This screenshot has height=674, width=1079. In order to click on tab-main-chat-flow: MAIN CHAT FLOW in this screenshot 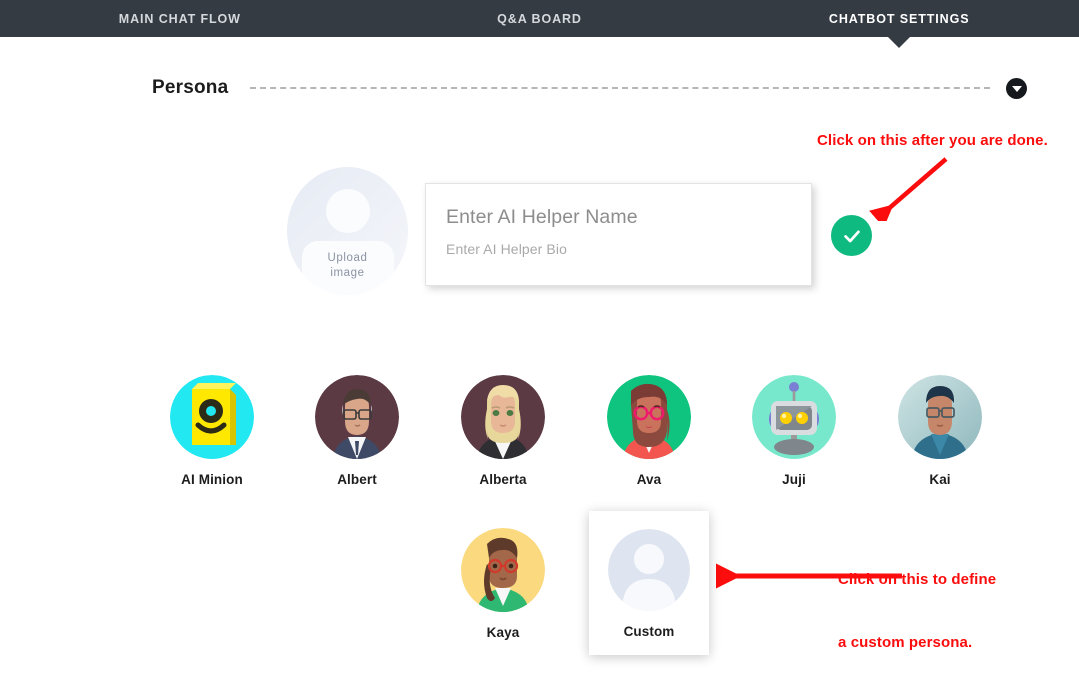, I will do `click(180, 18)`.